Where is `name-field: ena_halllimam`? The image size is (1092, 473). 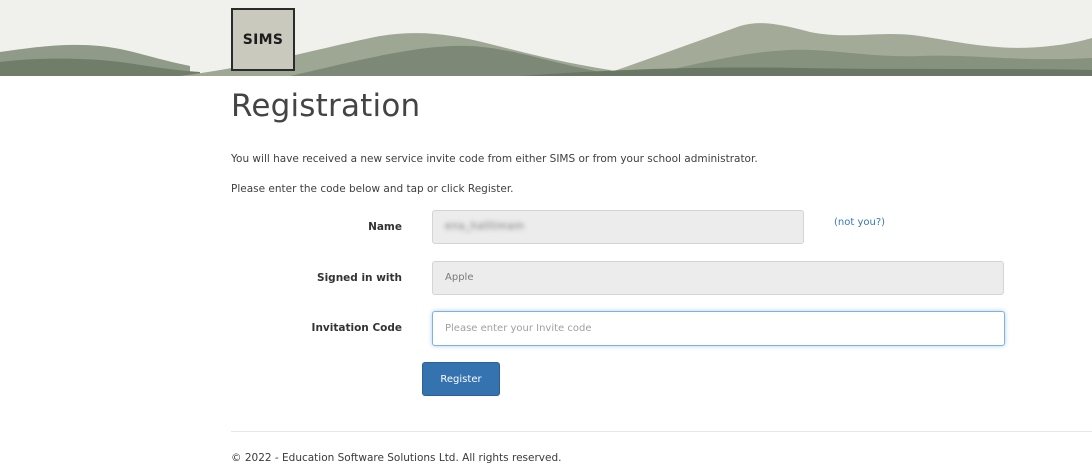 name-field: ena_halllimam is located at coordinates (618, 227).